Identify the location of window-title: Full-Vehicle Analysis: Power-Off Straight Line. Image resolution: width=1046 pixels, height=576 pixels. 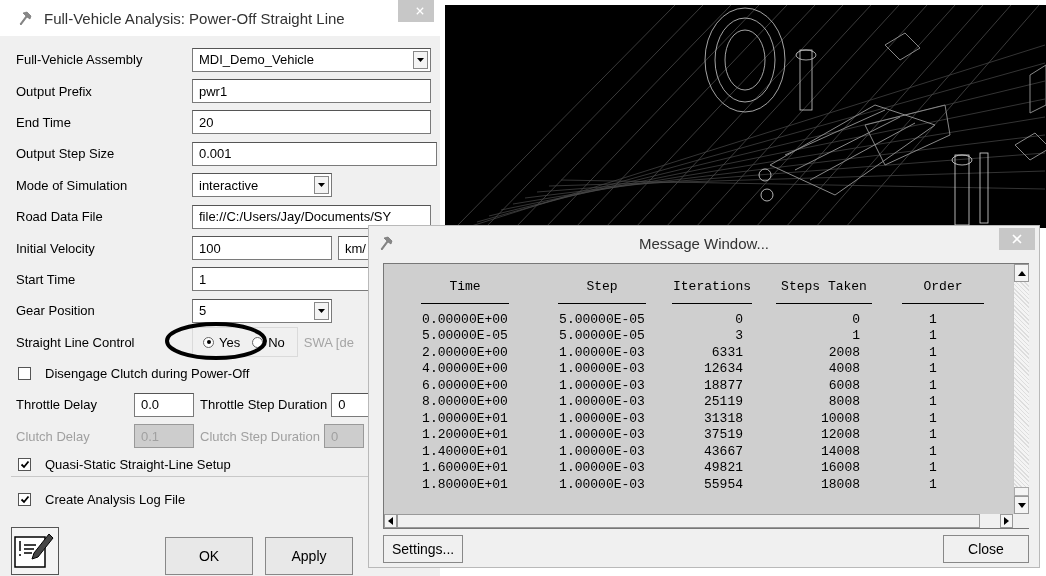
(194, 18).